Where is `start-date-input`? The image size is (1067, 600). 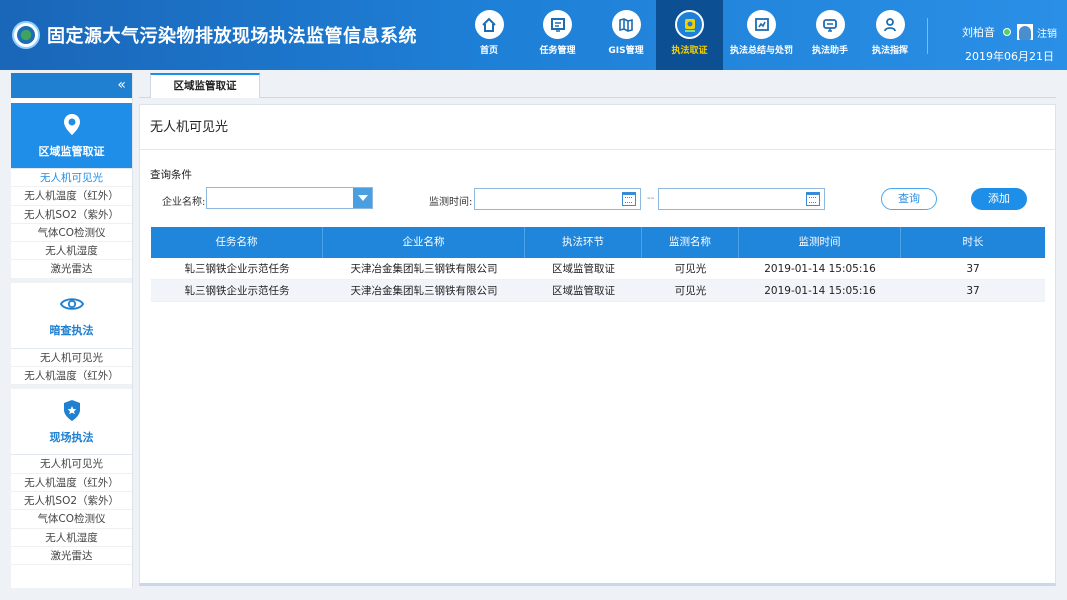 start-date-input is located at coordinates (557, 199).